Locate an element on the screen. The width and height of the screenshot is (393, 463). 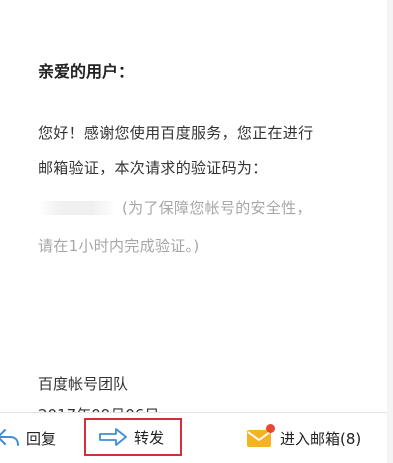
verification-code-line: (为了保障您帐号的安全性， is located at coordinates (175, 207).